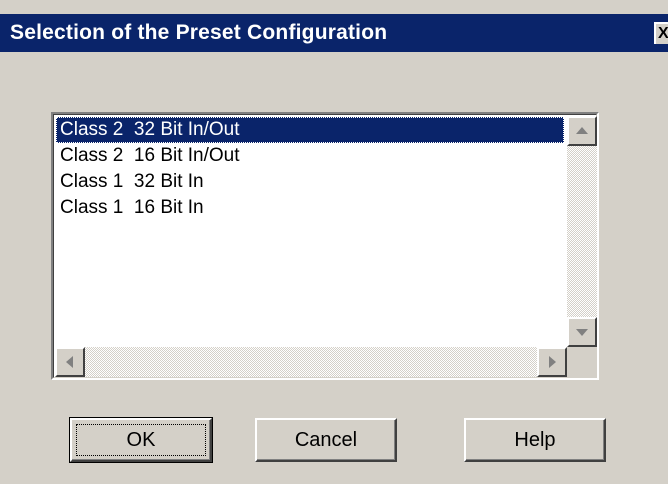 This screenshot has width=668, height=484. I want to click on list-item: Class 1 16 Bit In, so click(310, 208).